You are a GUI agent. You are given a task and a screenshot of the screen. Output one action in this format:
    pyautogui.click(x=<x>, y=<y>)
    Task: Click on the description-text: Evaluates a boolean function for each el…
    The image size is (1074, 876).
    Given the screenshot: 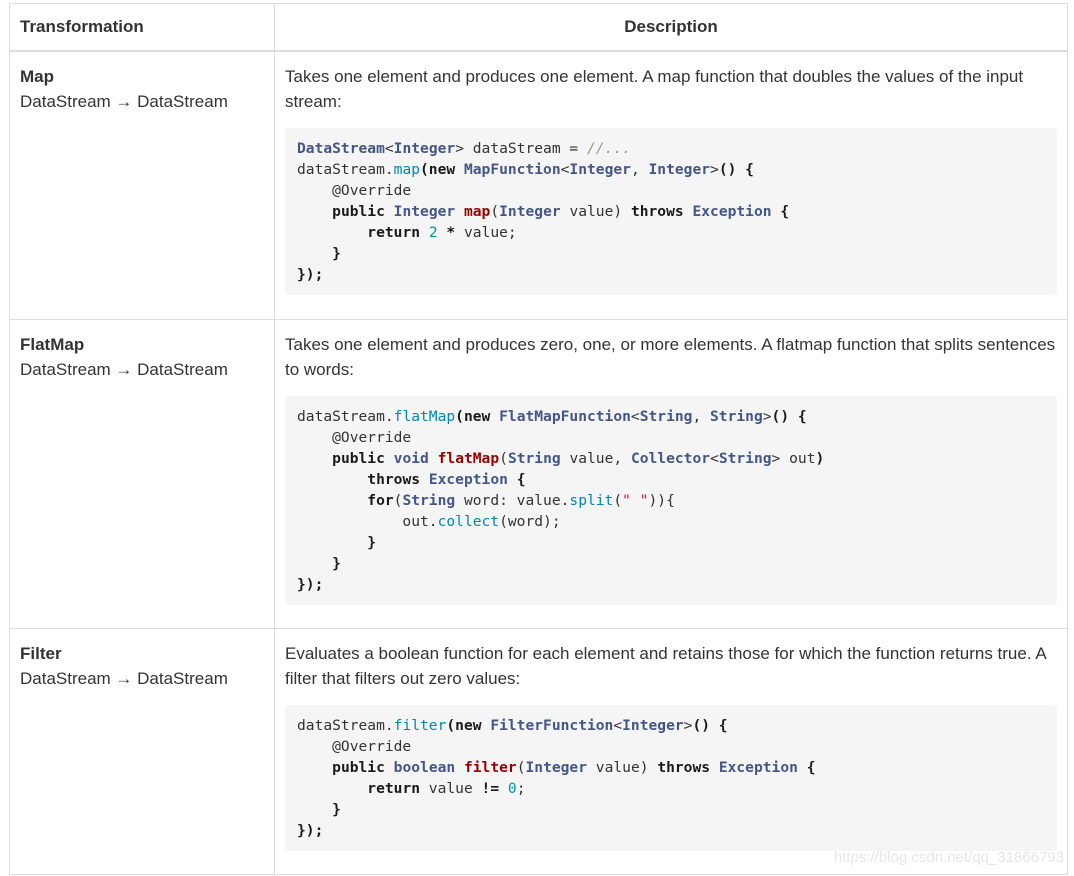 What is the action you would take?
    pyautogui.click(x=665, y=665)
    